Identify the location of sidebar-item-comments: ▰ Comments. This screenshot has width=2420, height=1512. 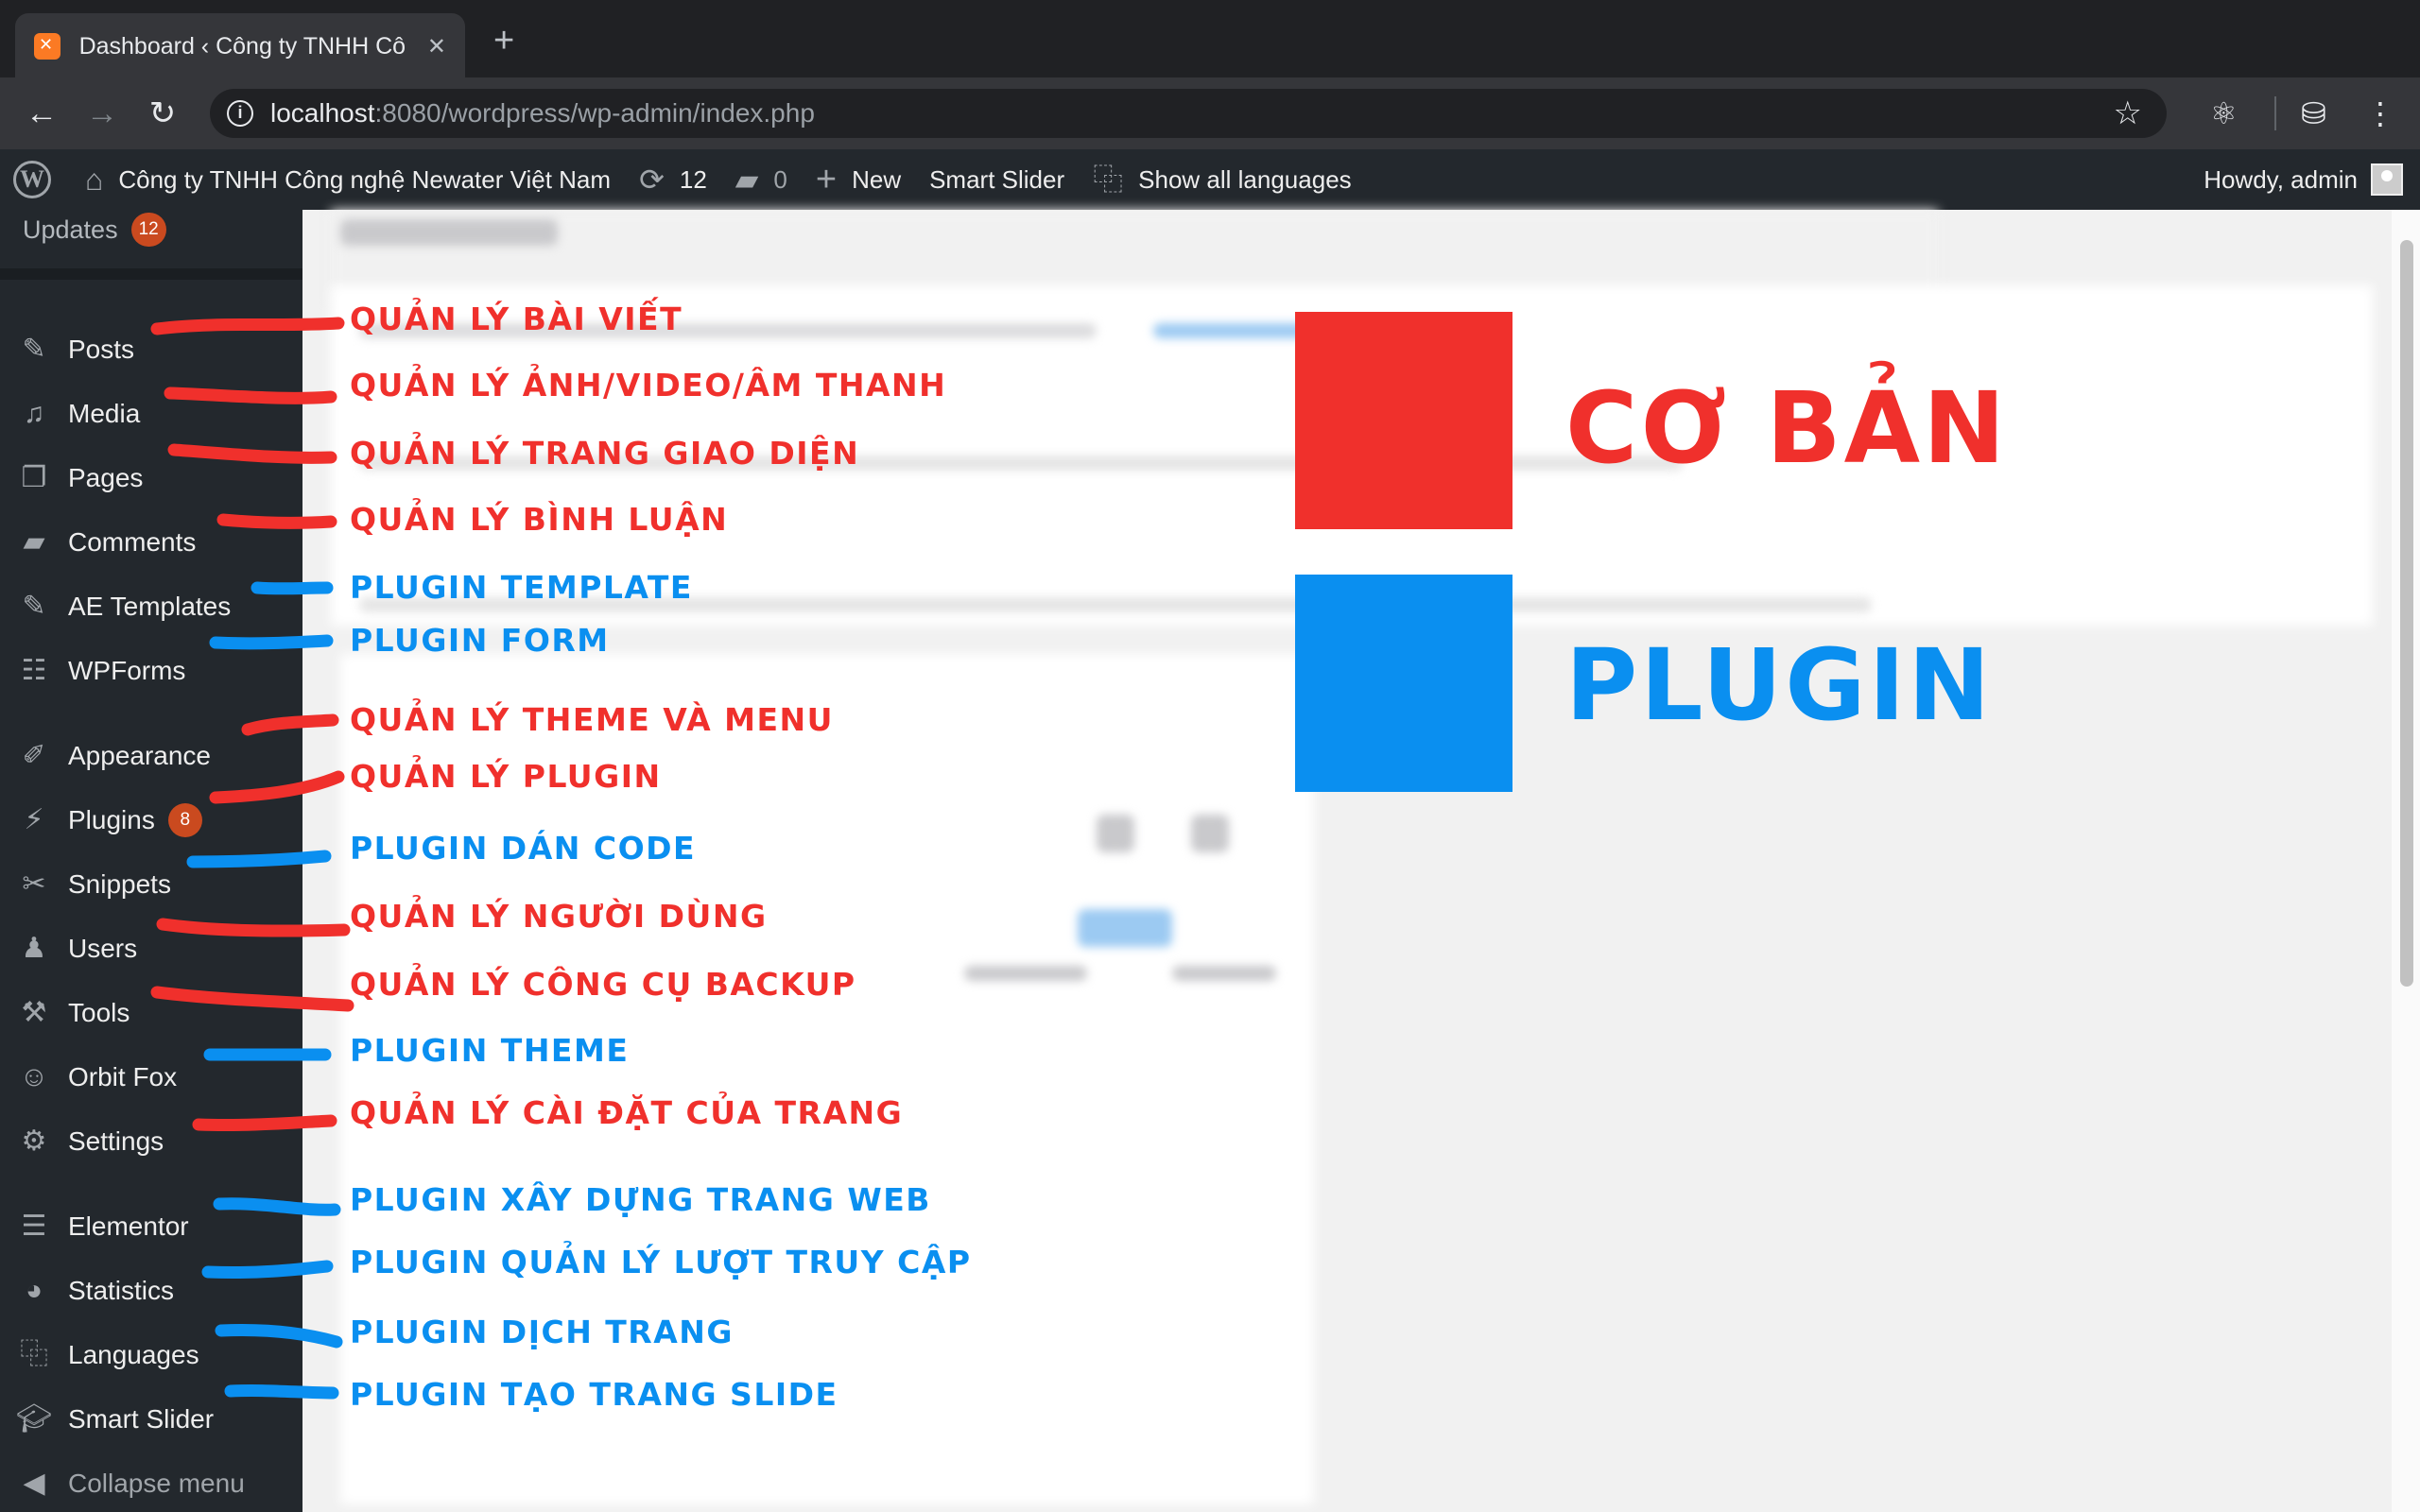
(151, 542).